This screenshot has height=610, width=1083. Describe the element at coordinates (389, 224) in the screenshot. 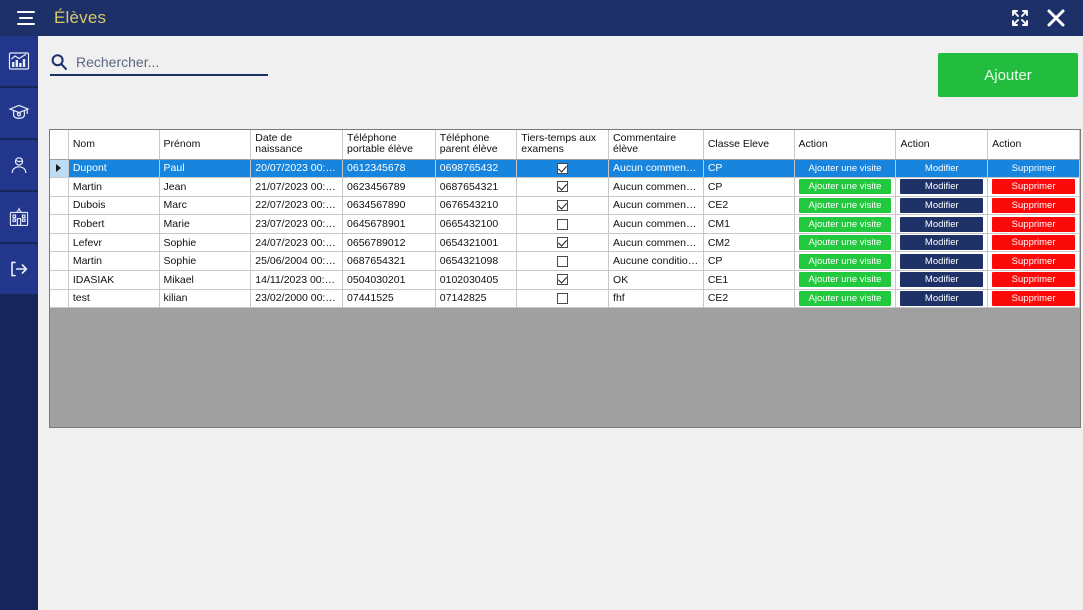

I see `cell-telephone-eleve: 0645678901` at that location.